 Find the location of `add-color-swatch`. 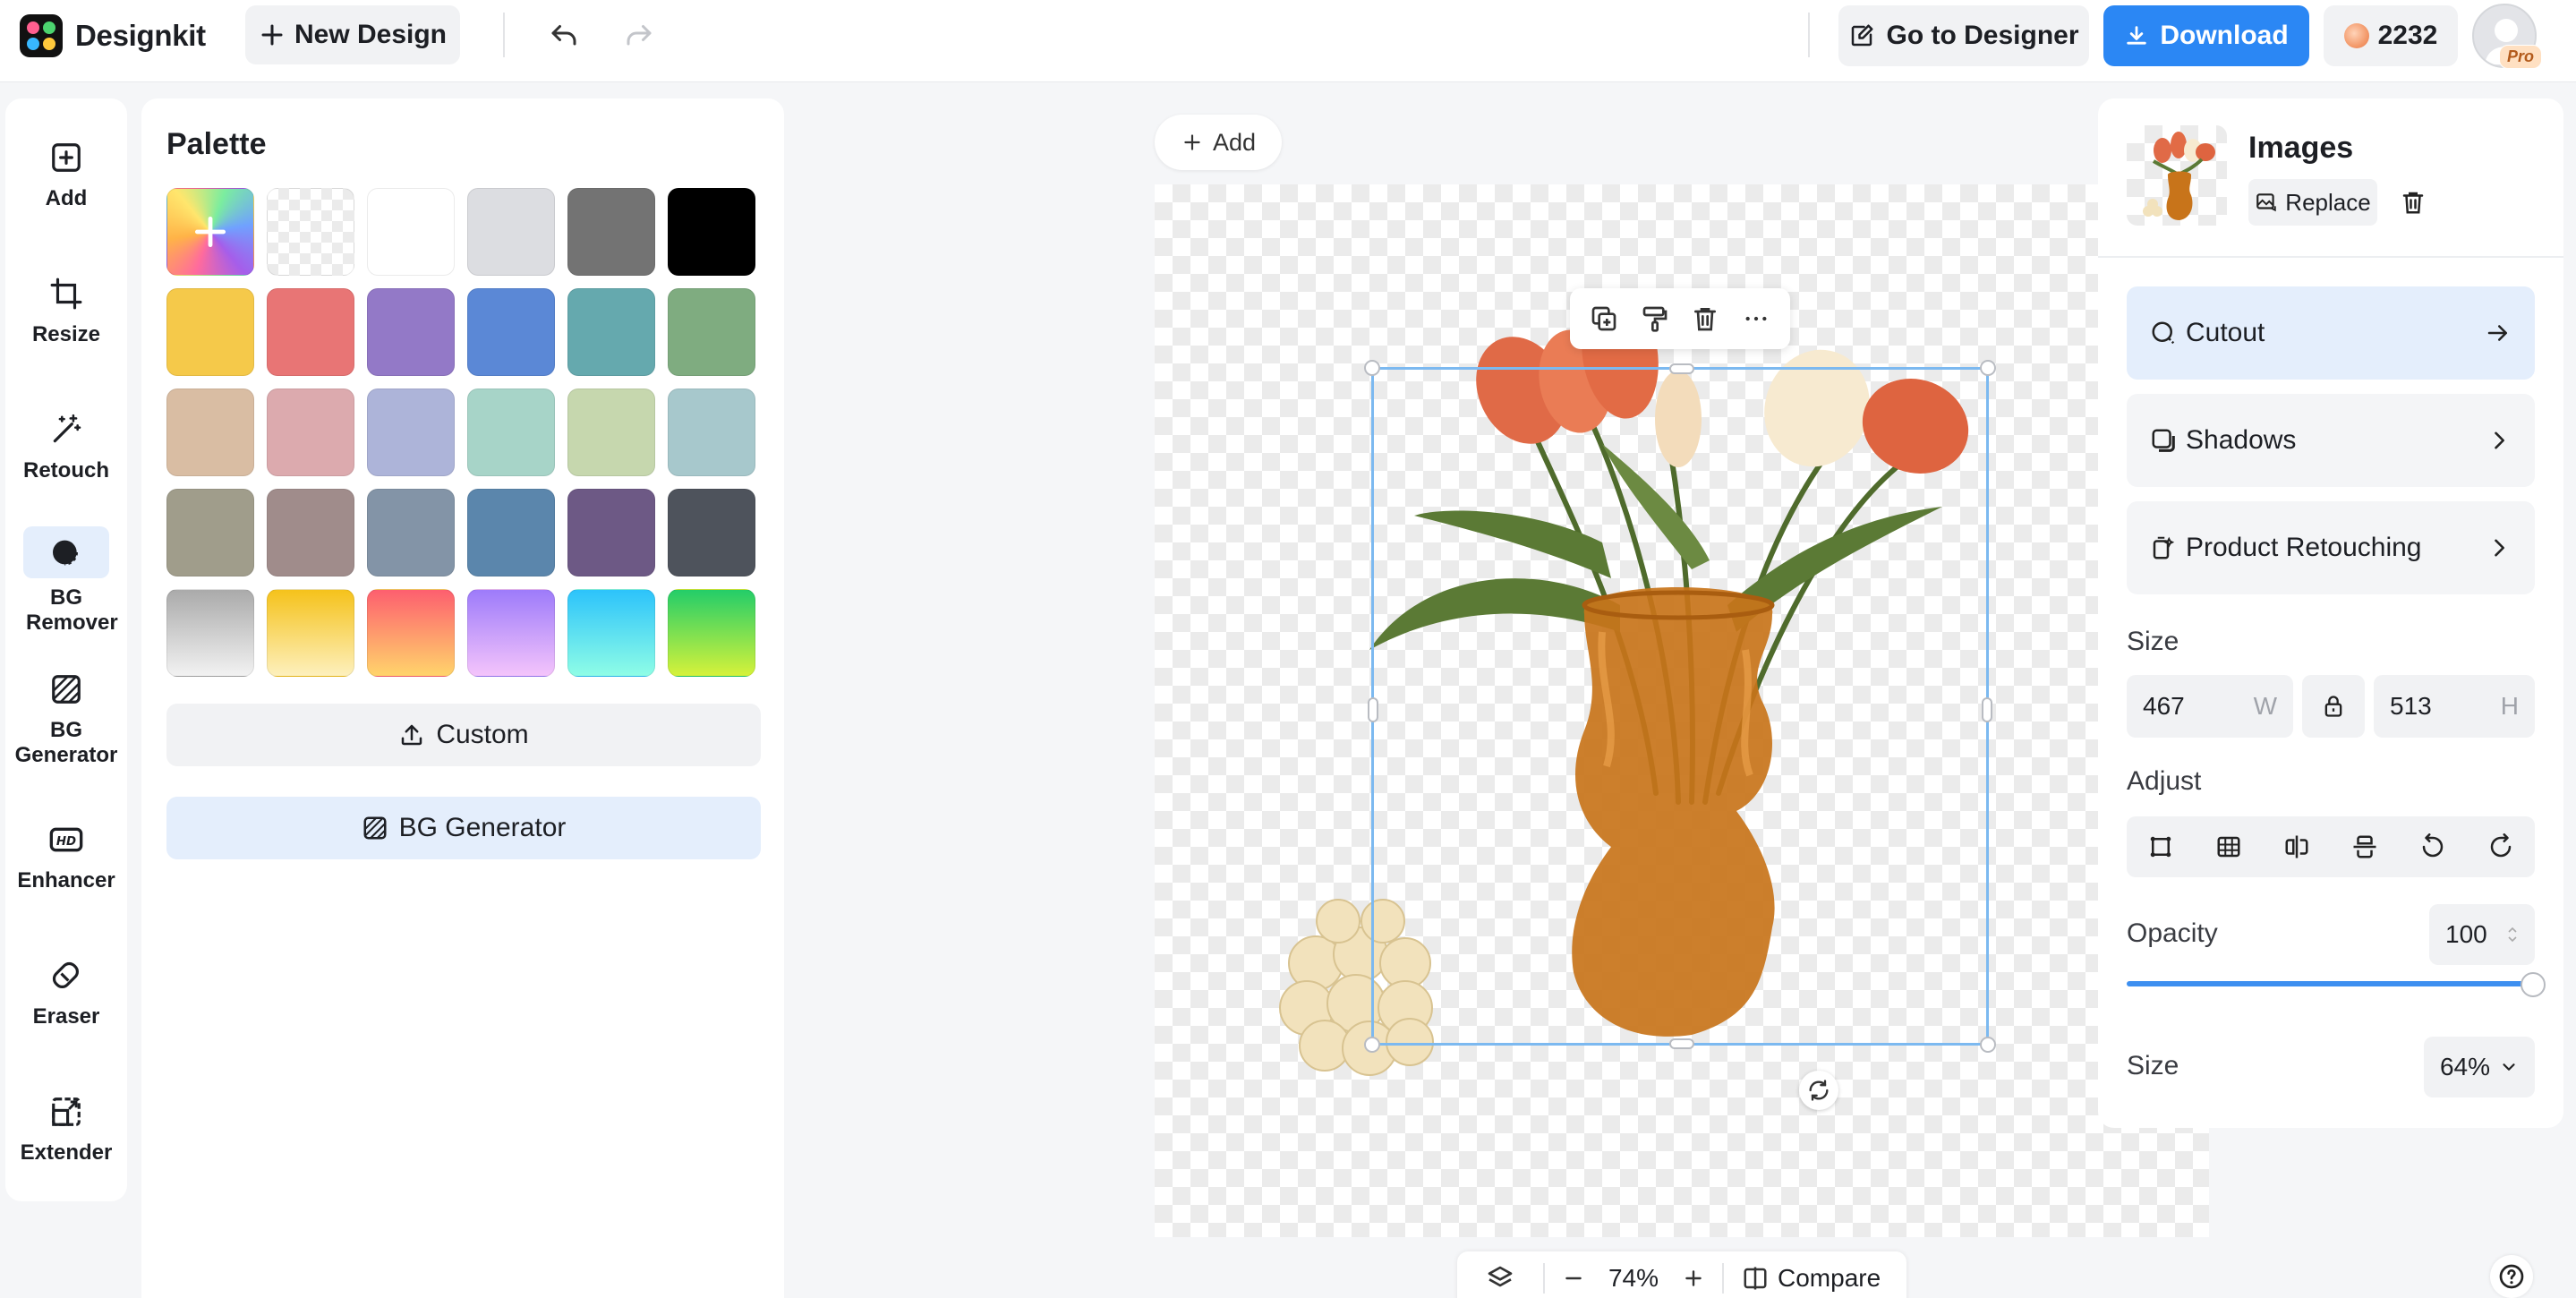

add-color-swatch is located at coordinates (210, 232).